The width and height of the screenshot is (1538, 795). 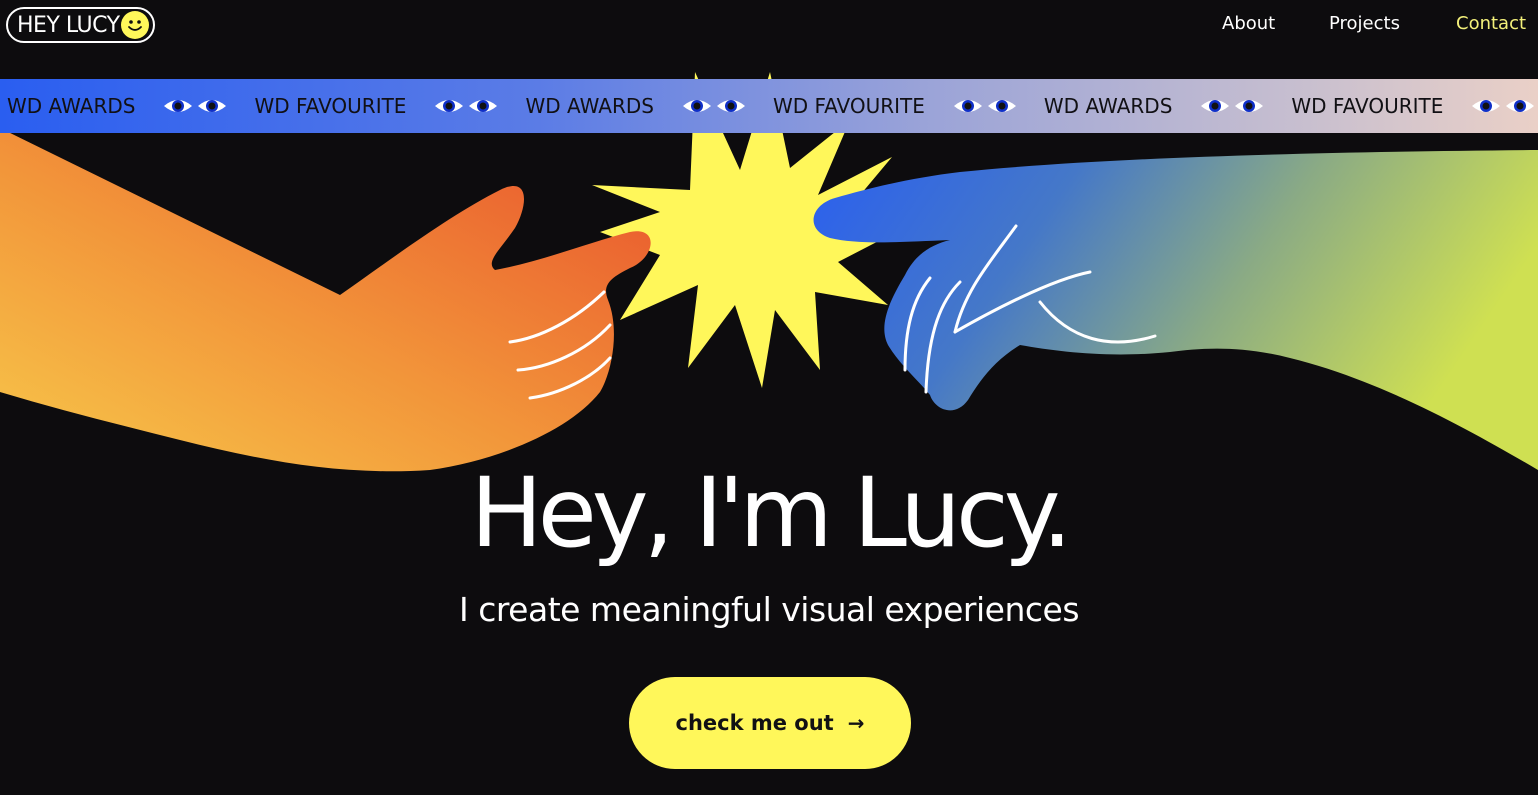 I want to click on hero-subtitle: I create meaningful visual experiences, so click(x=769, y=609).